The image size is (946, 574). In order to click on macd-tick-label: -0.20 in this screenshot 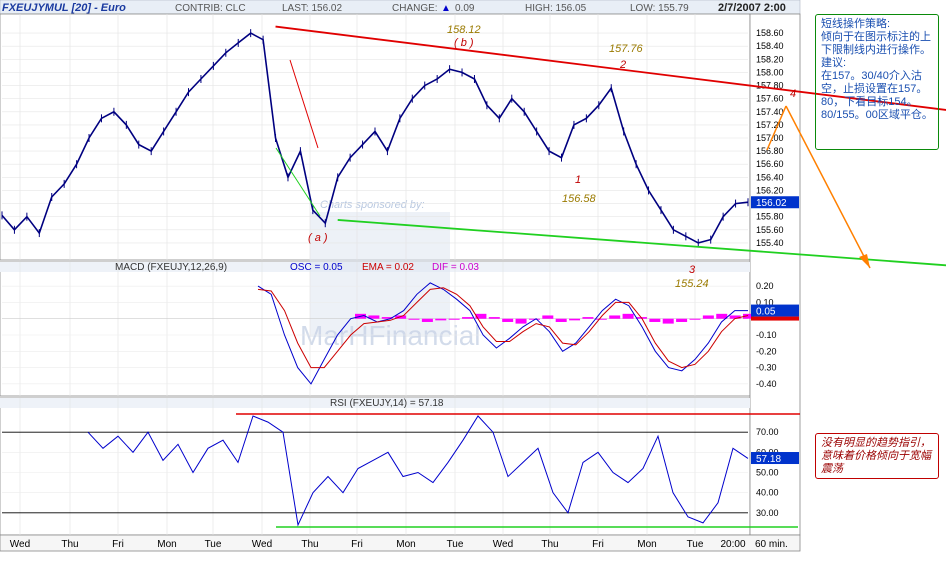, I will do `click(766, 351)`.